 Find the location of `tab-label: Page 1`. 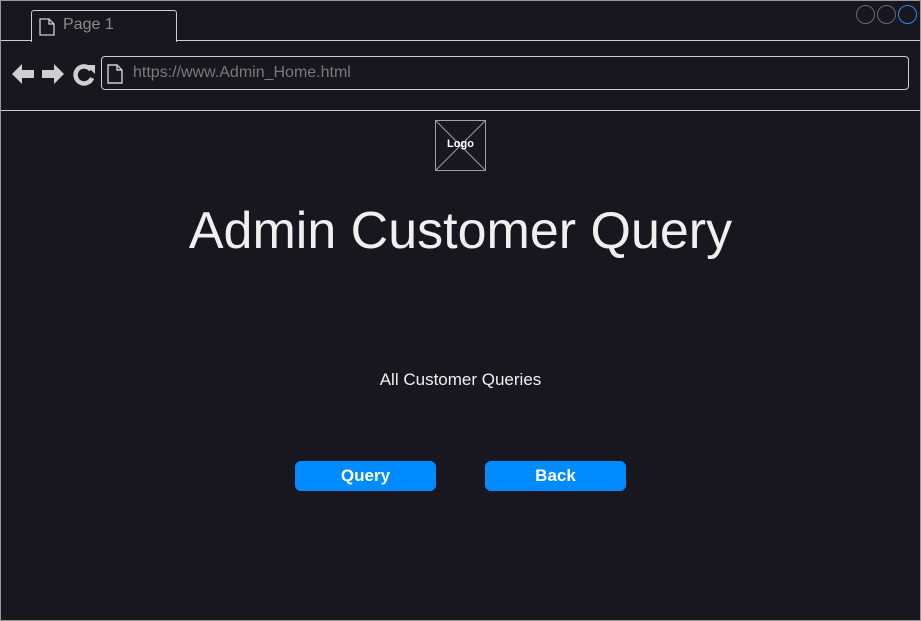

tab-label: Page 1 is located at coordinates (88, 24).